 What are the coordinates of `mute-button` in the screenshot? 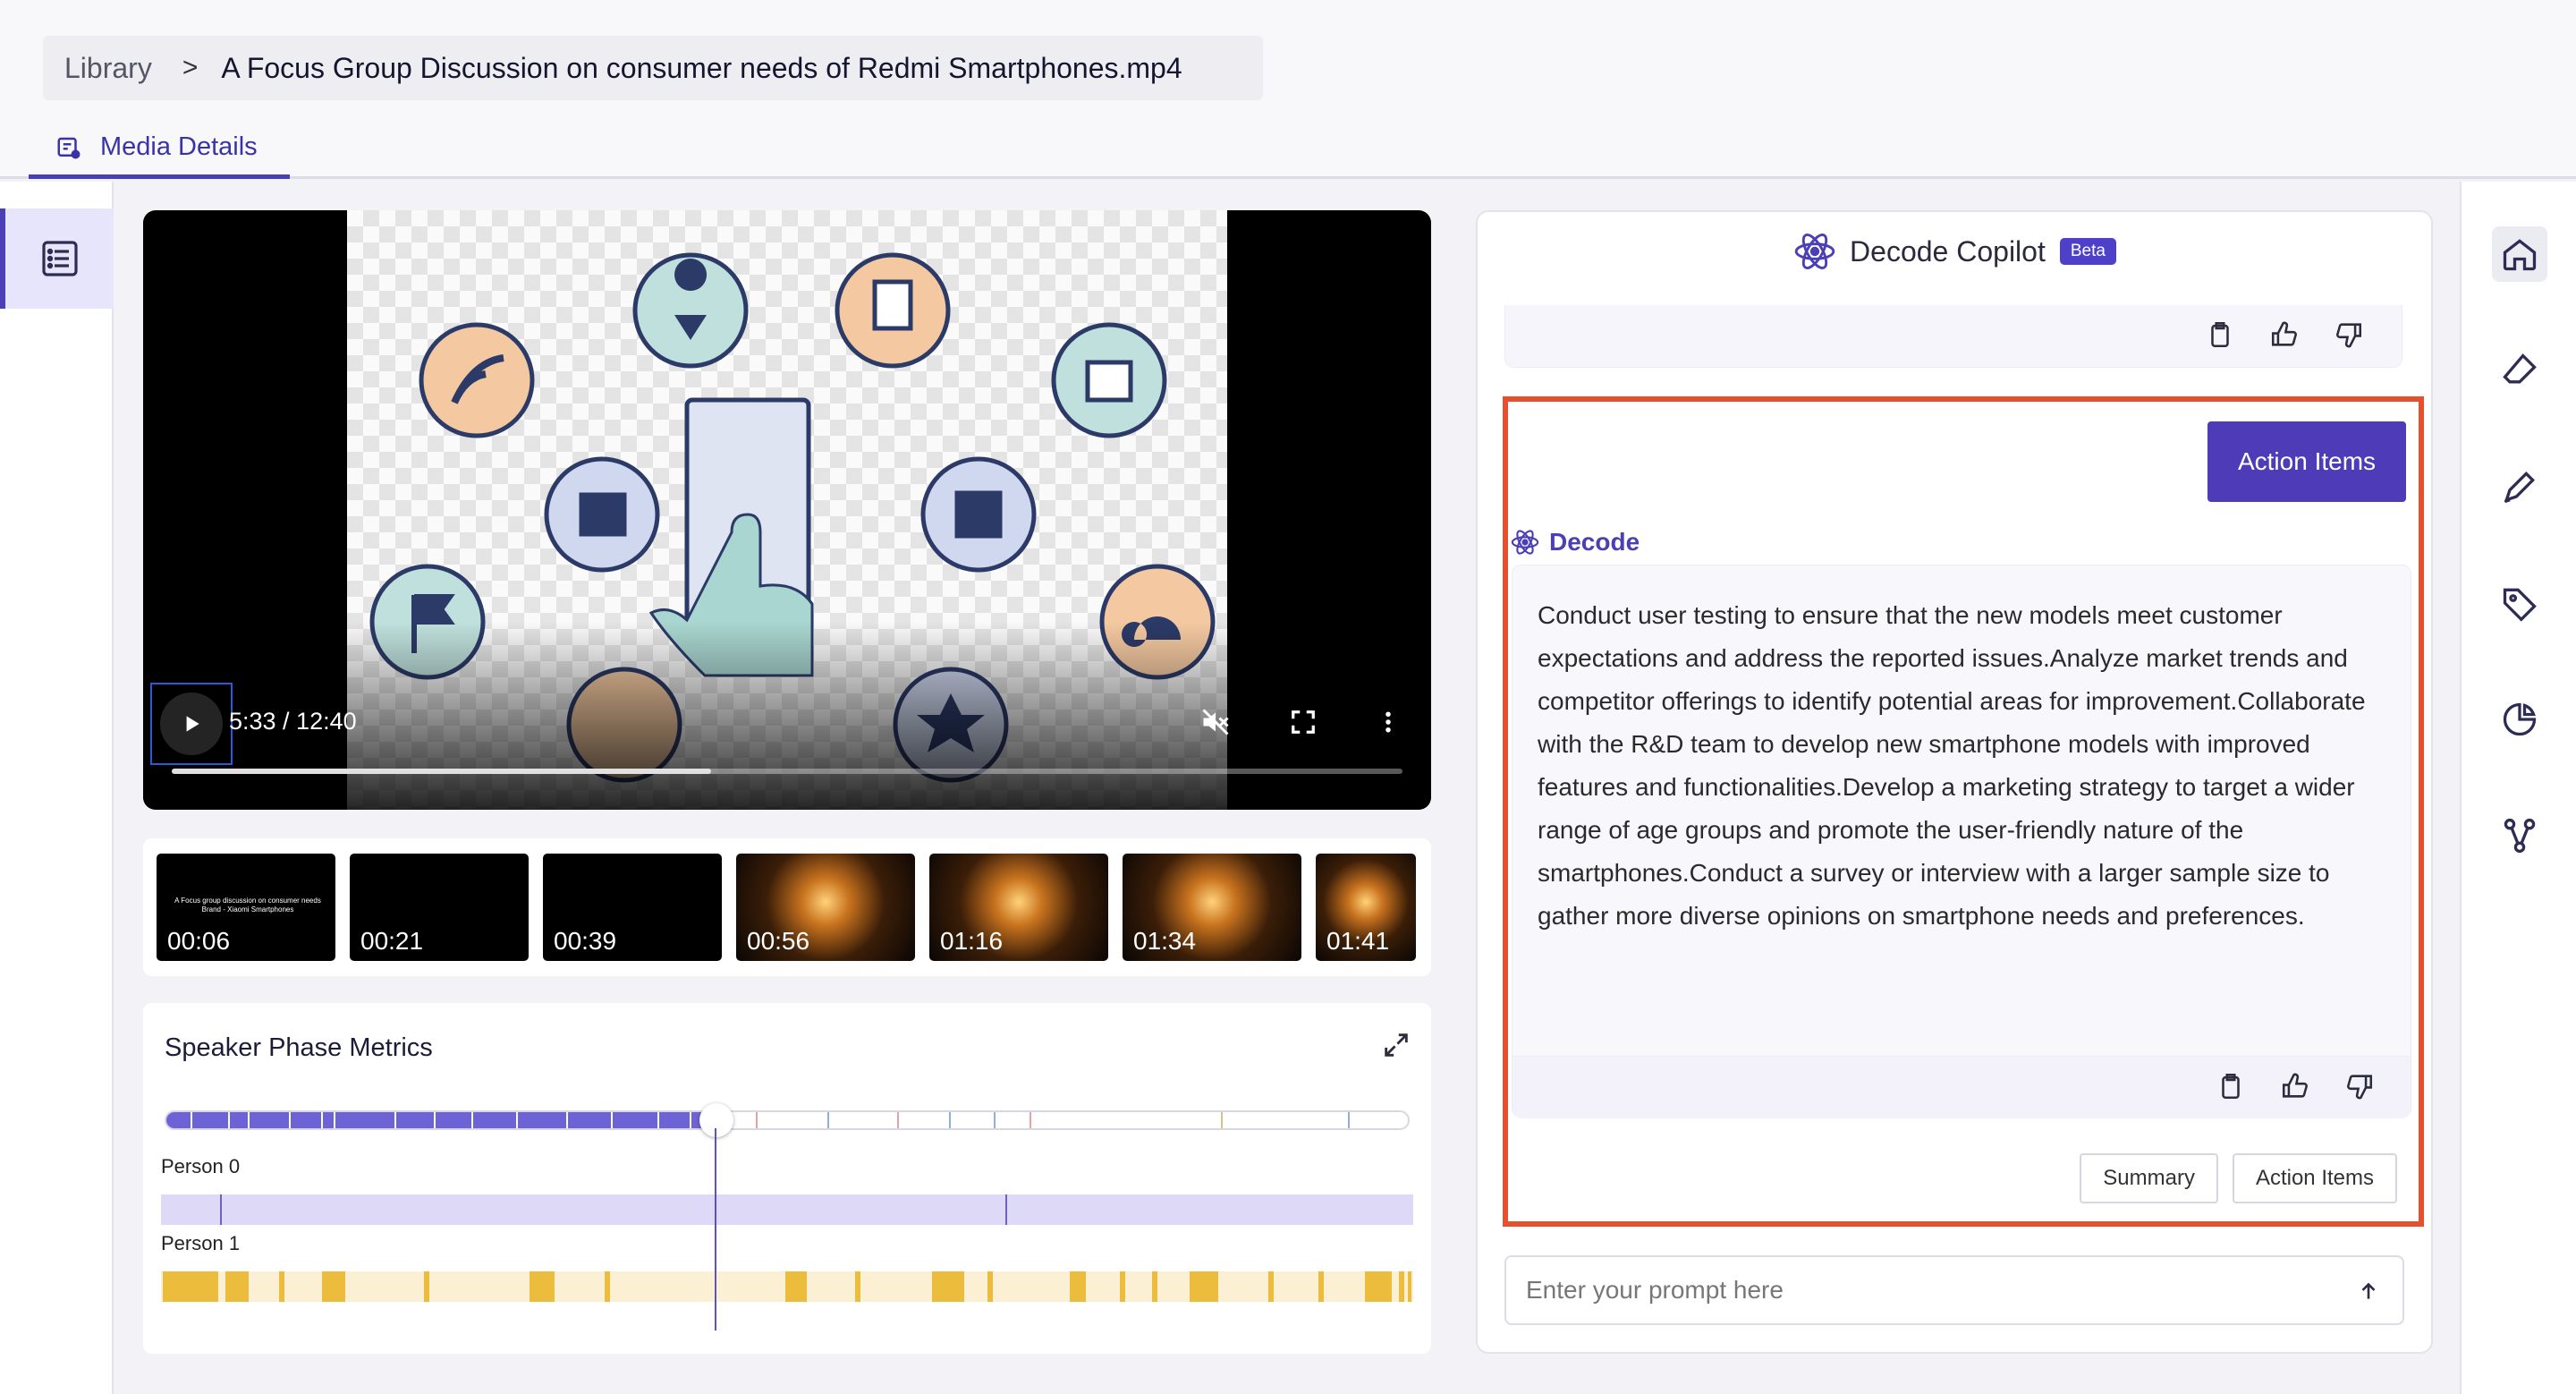 It's located at (1215, 722).